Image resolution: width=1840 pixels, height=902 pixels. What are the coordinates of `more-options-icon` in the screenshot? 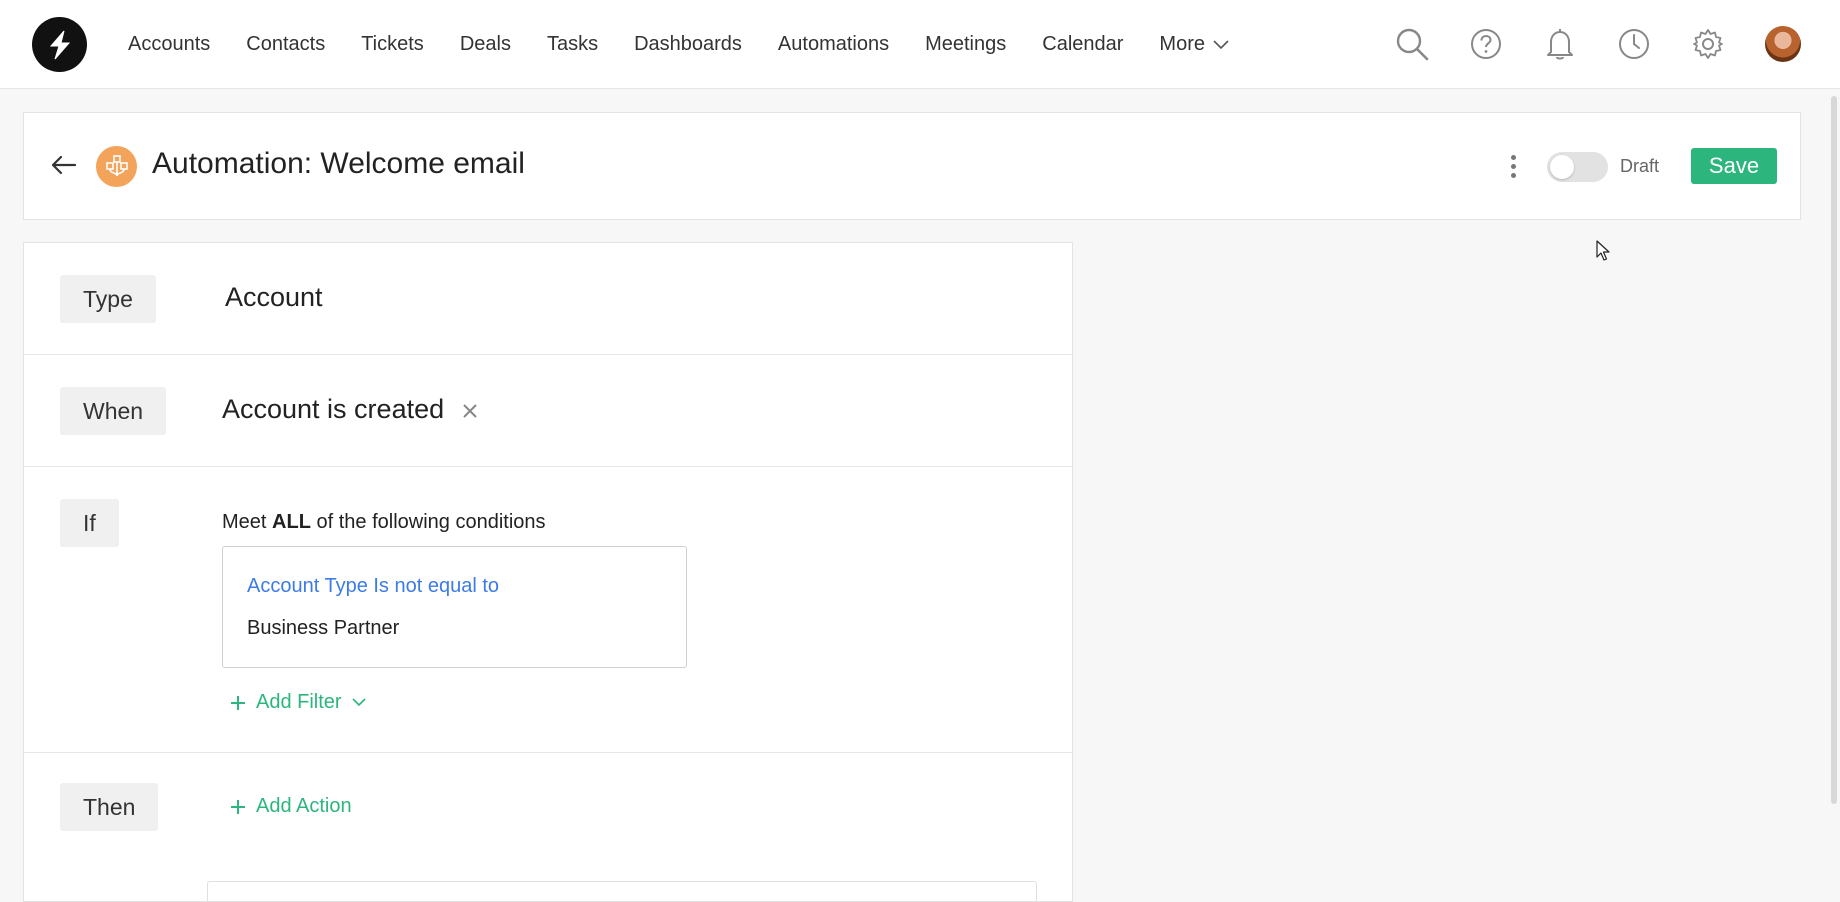 It's located at (1513, 166).